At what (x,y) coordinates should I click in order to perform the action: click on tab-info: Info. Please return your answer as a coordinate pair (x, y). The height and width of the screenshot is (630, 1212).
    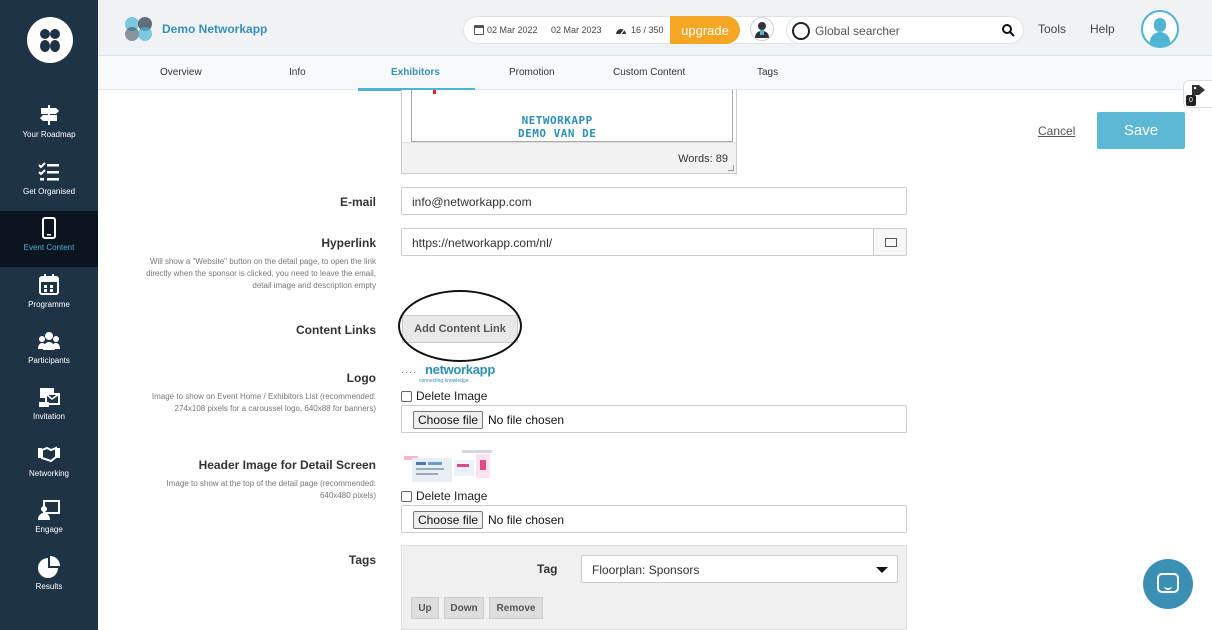
    Looking at the image, I should click on (297, 72).